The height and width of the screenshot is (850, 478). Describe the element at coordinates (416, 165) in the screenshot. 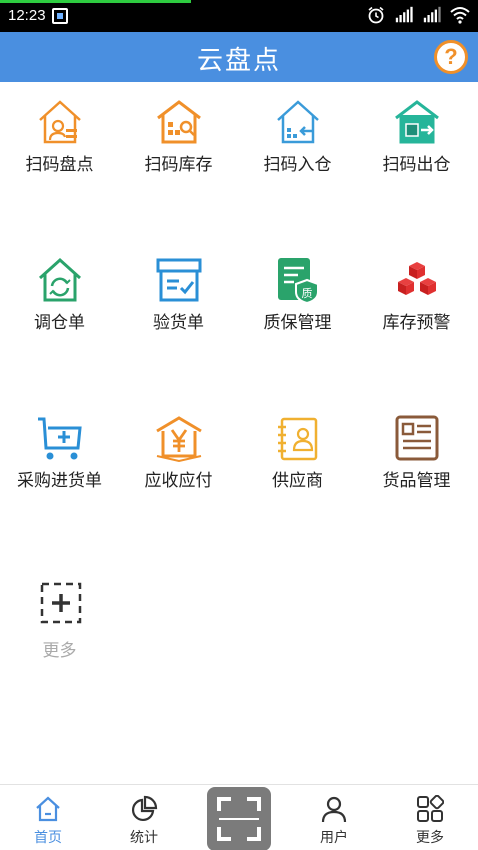

I see `tile-label: 扫码出仓` at that location.